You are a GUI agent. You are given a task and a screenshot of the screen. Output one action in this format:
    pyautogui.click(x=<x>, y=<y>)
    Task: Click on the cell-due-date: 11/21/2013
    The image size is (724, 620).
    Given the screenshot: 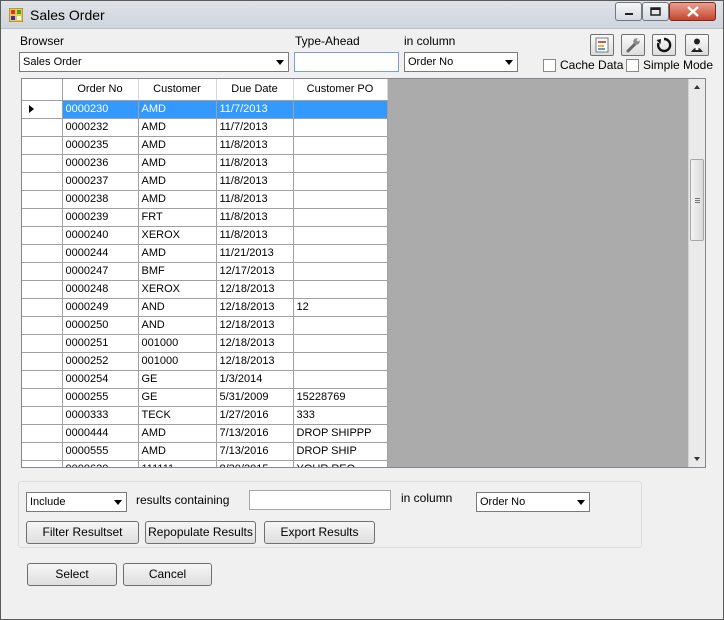 What is the action you would take?
    pyautogui.click(x=255, y=253)
    